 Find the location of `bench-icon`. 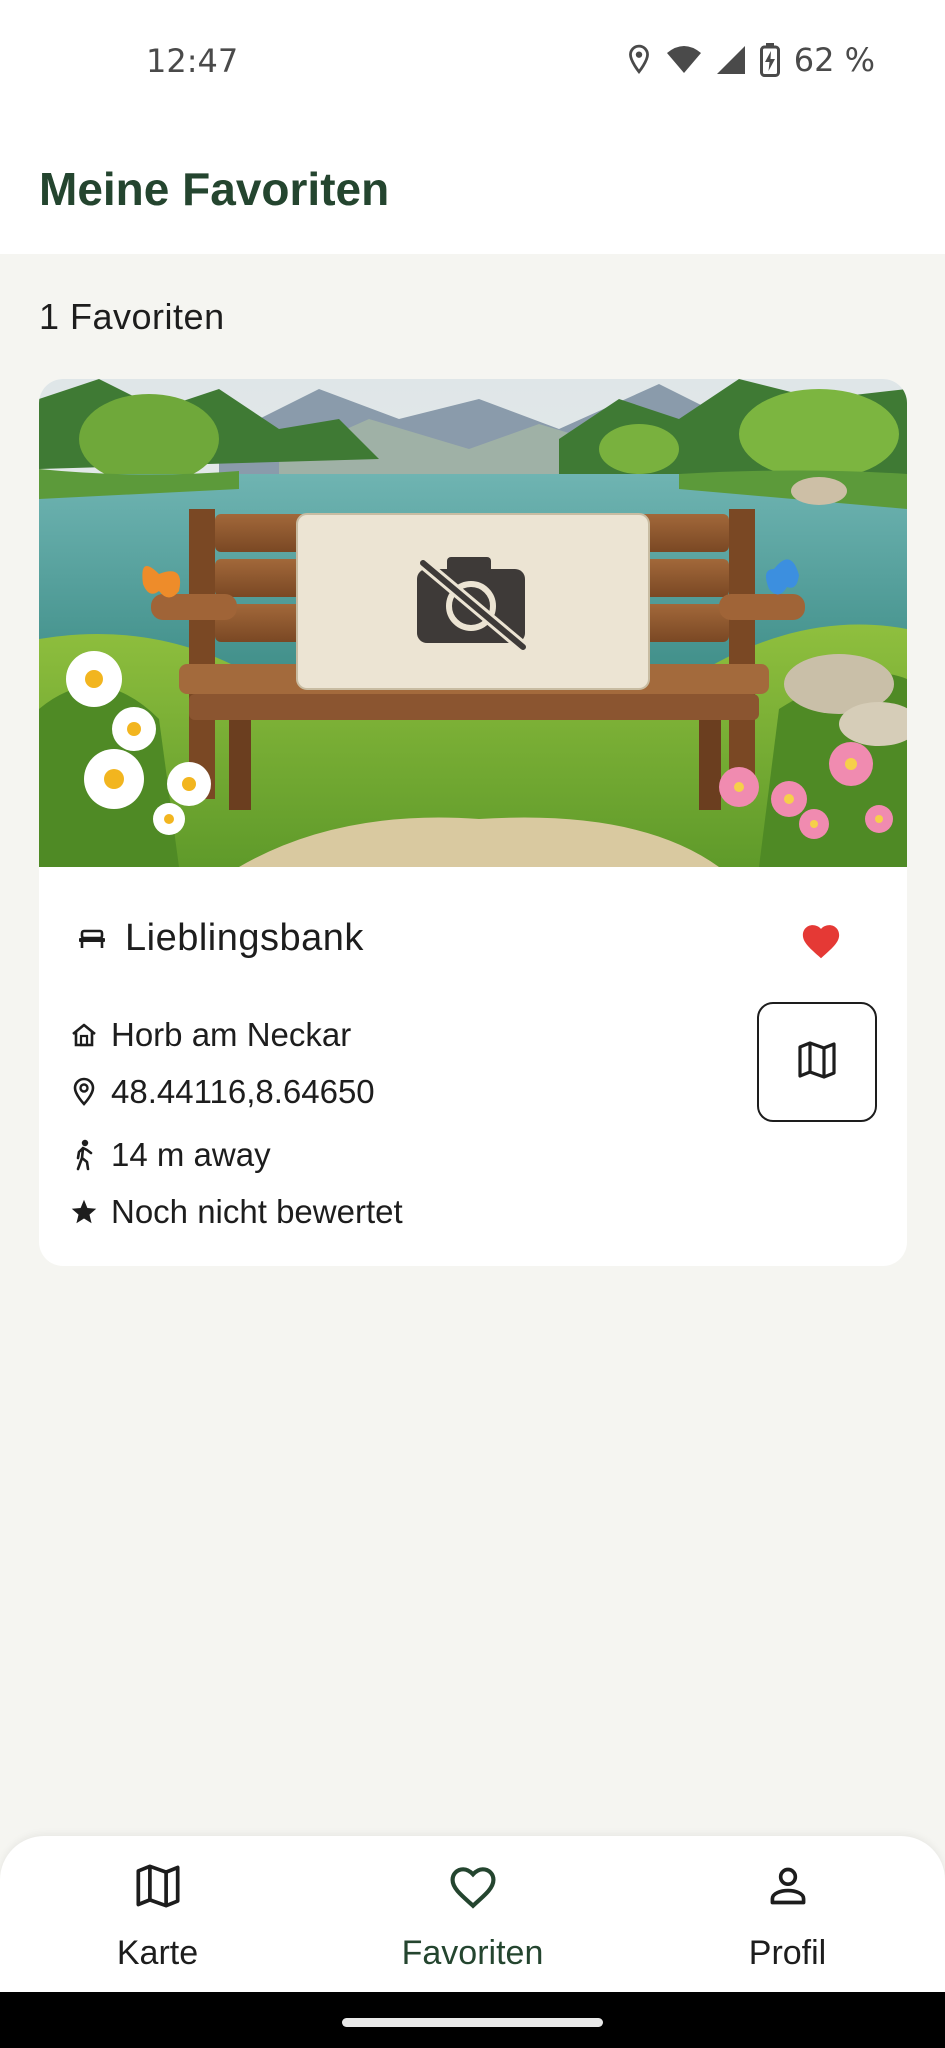

bench-icon is located at coordinates (92, 940).